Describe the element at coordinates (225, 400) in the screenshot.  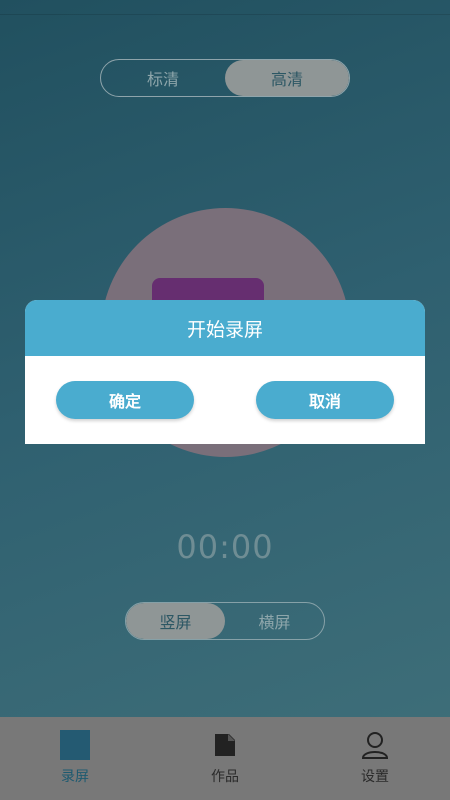
I see `dialog-body: 确定 取消` at that location.